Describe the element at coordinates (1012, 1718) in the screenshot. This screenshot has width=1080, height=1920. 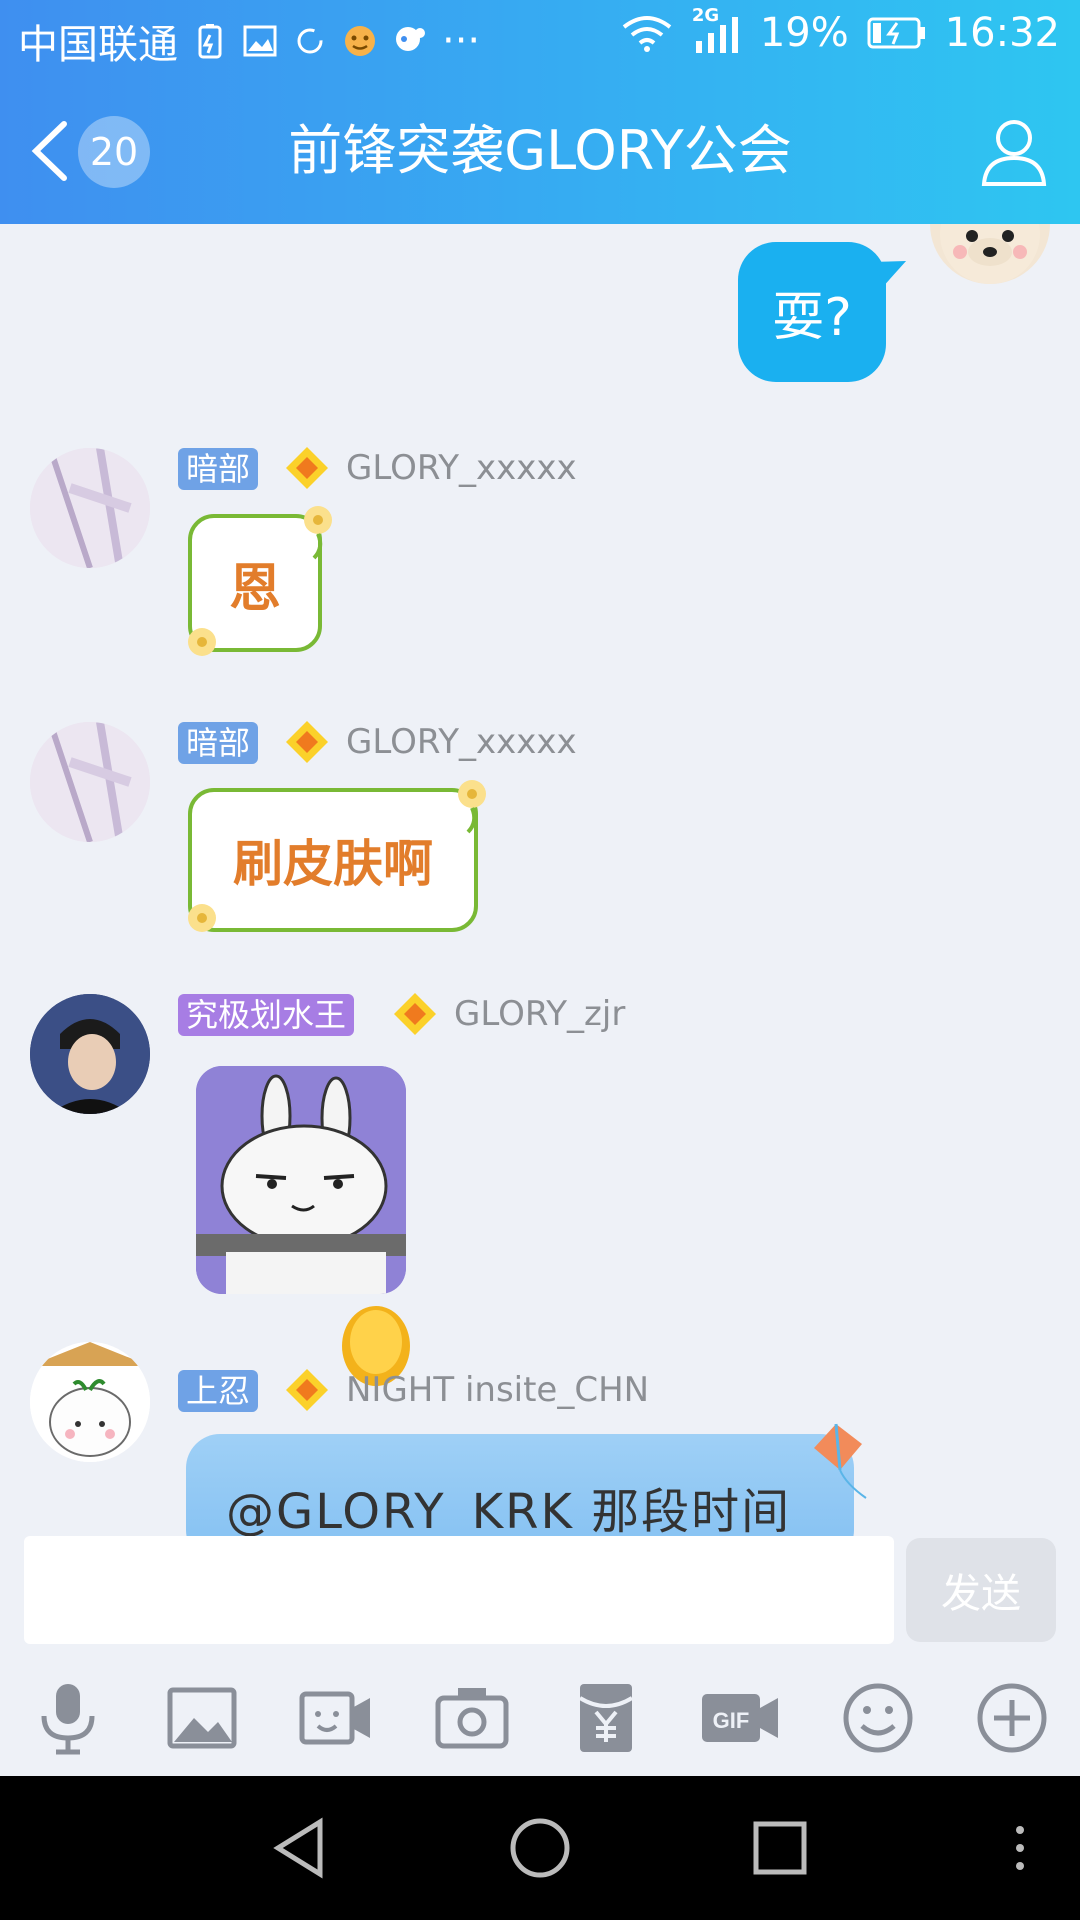
I see `plus-icon` at that location.